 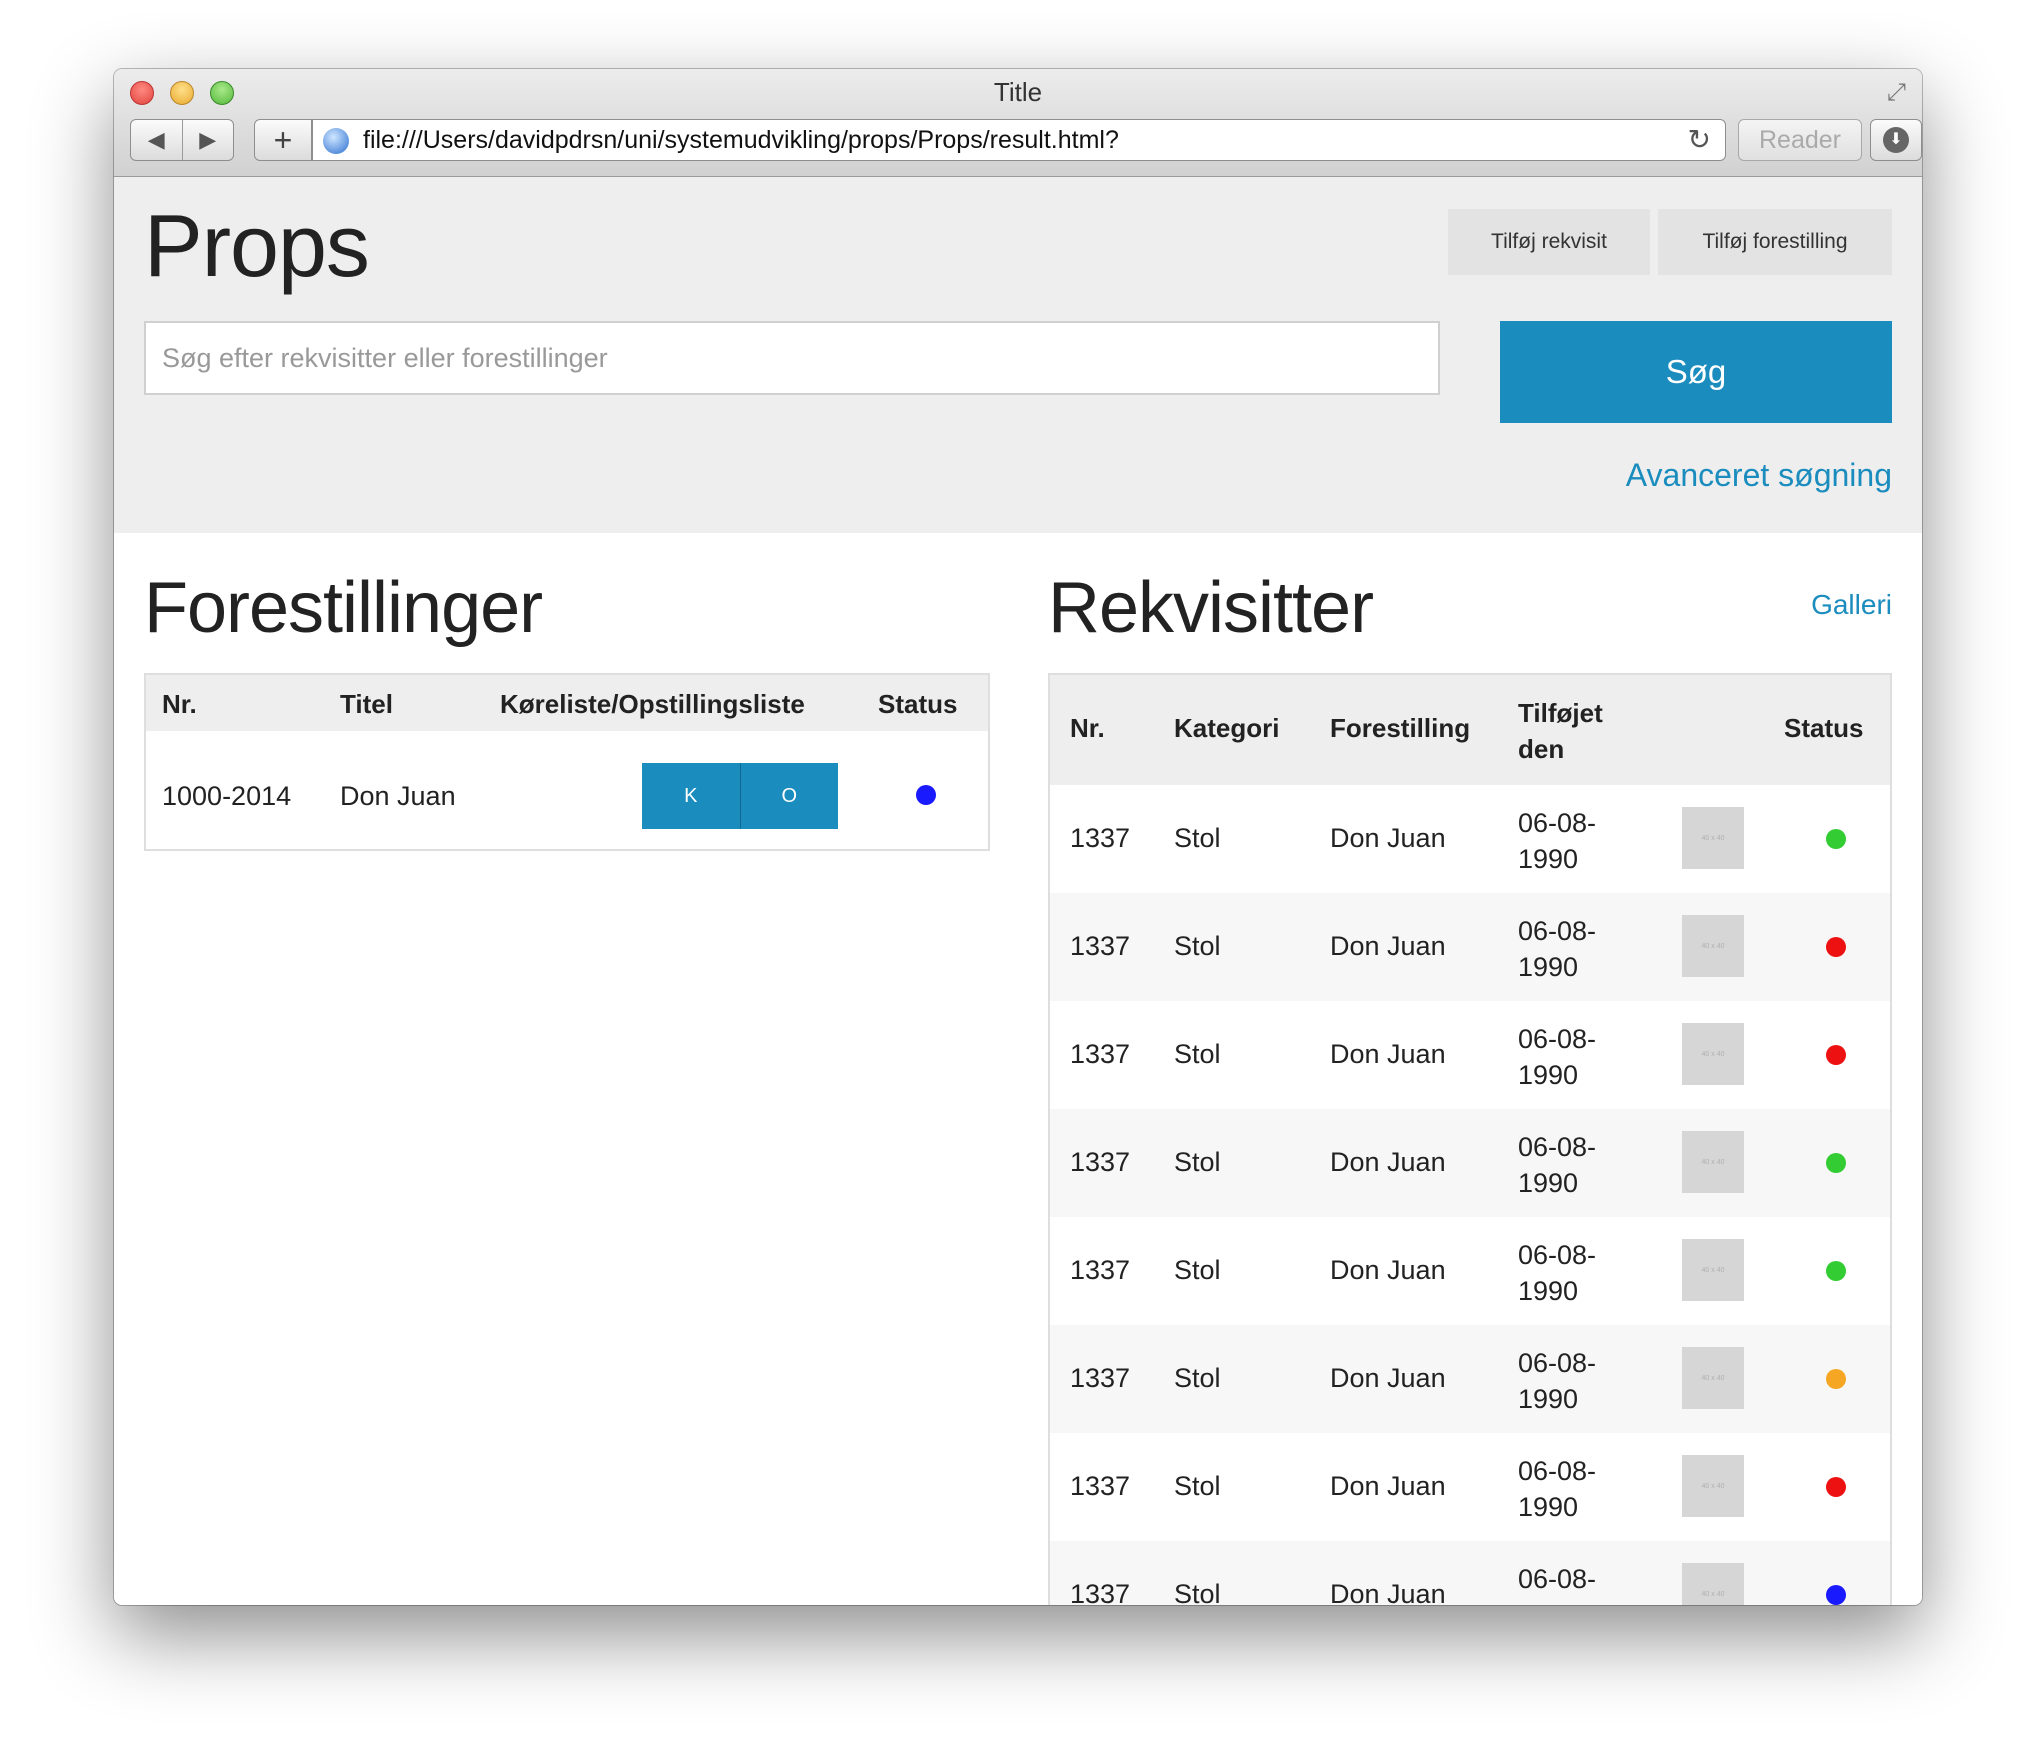 I want to click on reload-icon: ↻, so click(x=1699, y=139).